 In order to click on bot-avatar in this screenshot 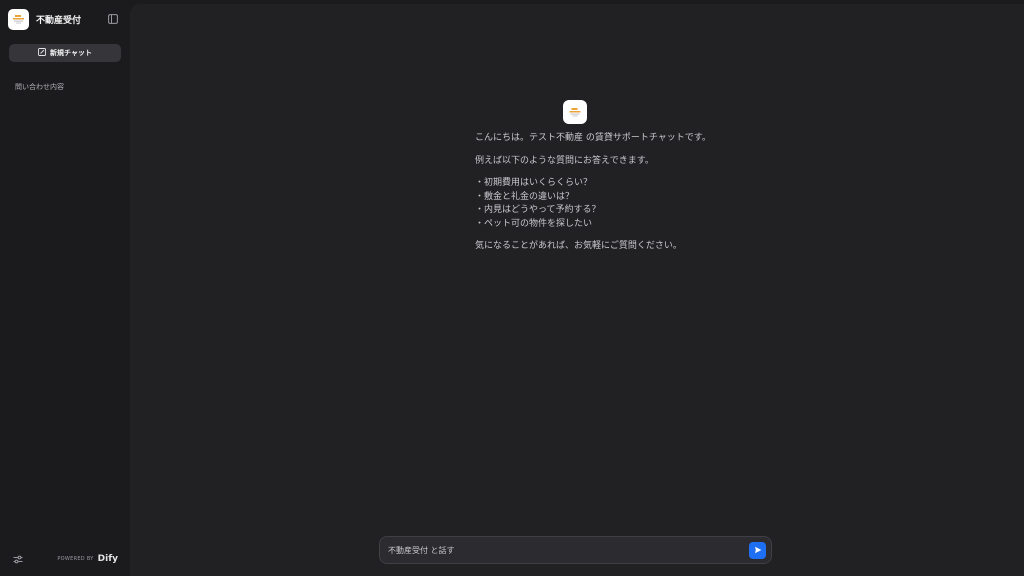, I will do `click(575, 112)`.